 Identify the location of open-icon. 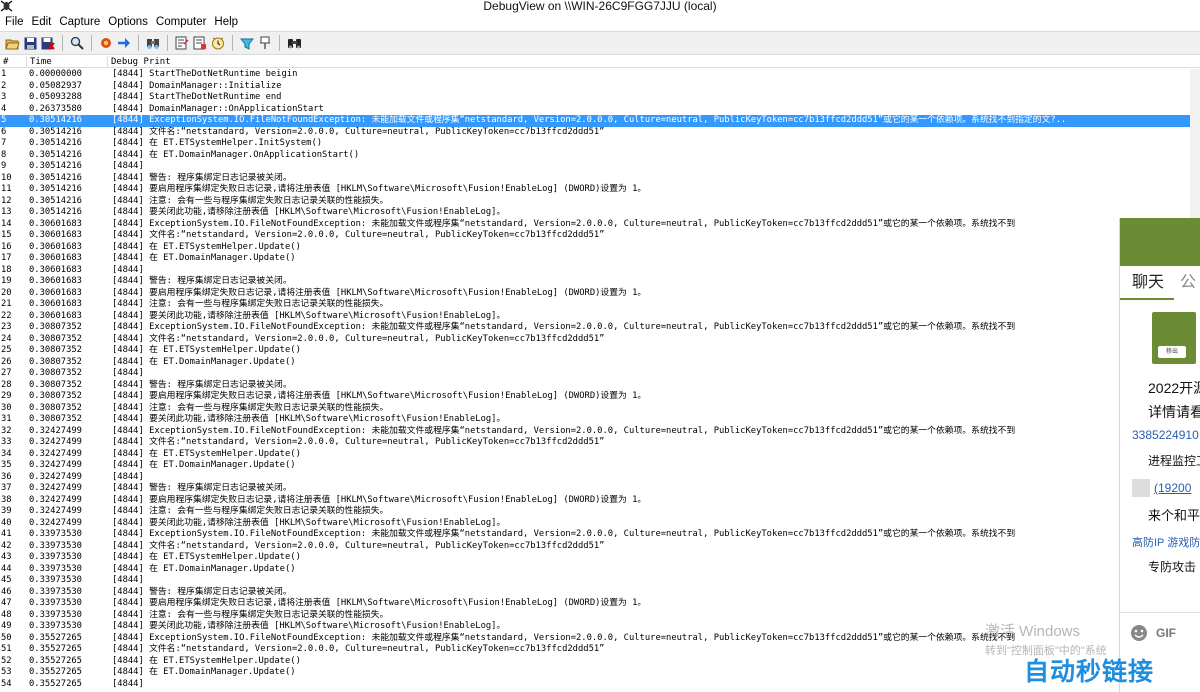
(12, 43).